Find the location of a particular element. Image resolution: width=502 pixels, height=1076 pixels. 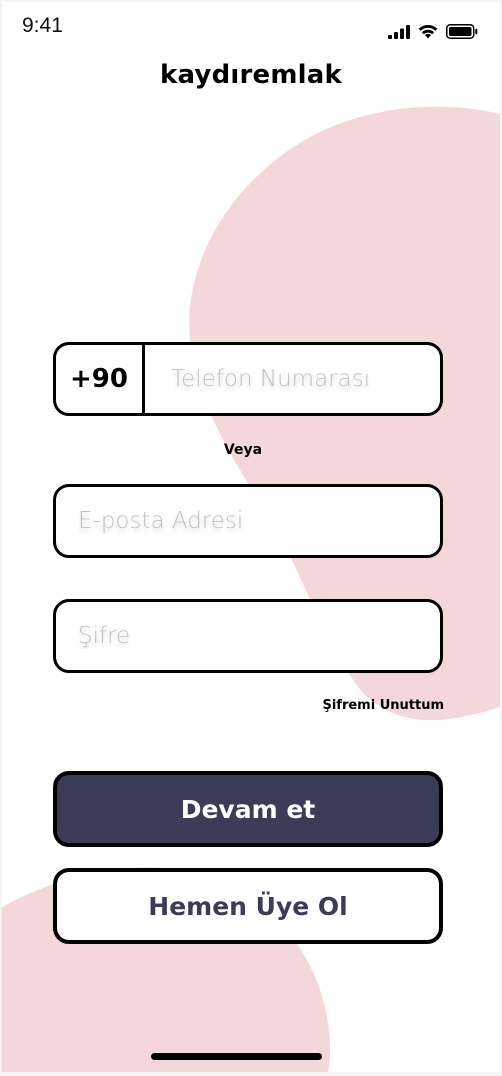

register-button: Hemen Üye Ol is located at coordinates (248, 906).